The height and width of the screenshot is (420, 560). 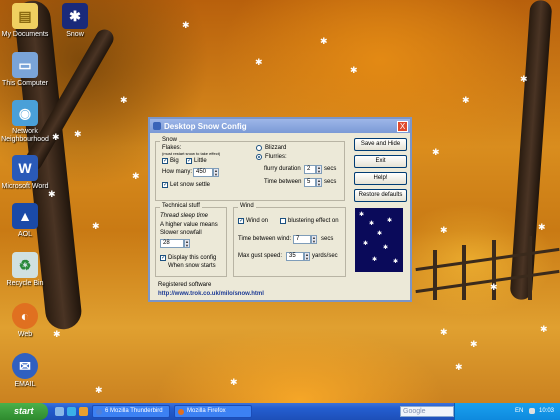 What do you see at coordinates (330, 169) in the screenshot?
I see `flurry-duration-secs-label: secs` at bounding box center [330, 169].